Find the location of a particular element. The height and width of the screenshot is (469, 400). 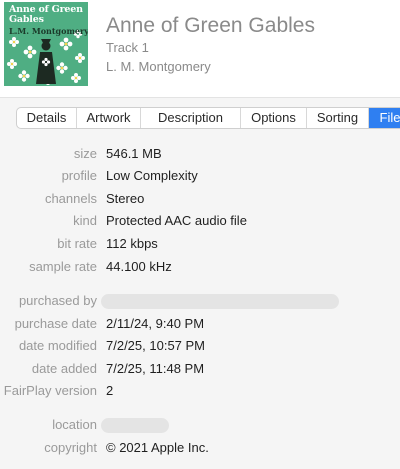

fairplay-version-value: 2 is located at coordinates (110, 390).